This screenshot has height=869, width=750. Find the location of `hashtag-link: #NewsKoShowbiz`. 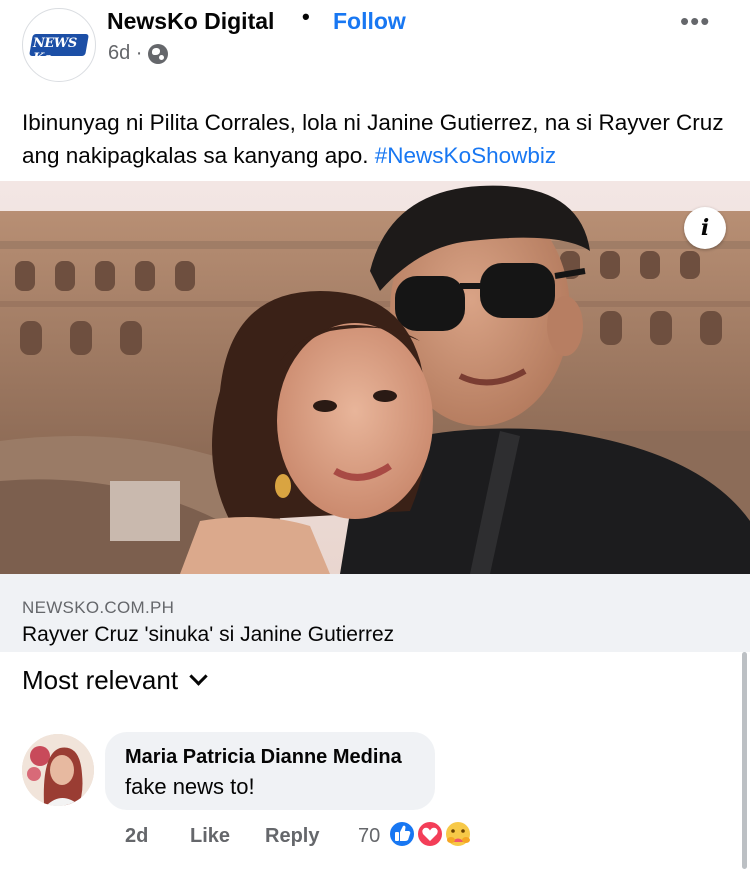

hashtag-link: #NewsKoShowbiz is located at coordinates (465, 155).